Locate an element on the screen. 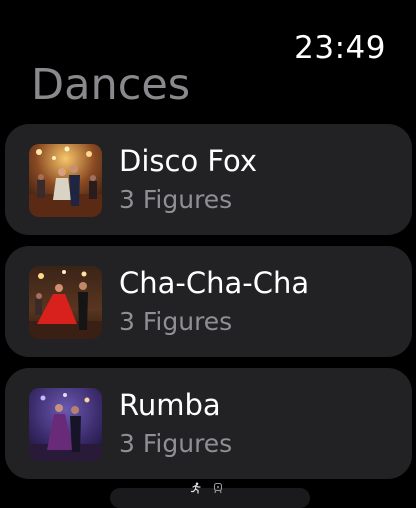 This screenshot has width=416, height=508. next-dance-item-partial is located at coordinates (210, 498).